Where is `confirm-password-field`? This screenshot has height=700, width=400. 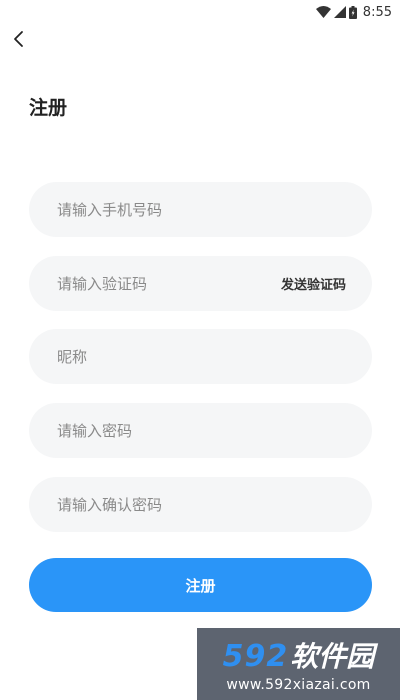
confirm-password-field is located at coordinates (200, 504).